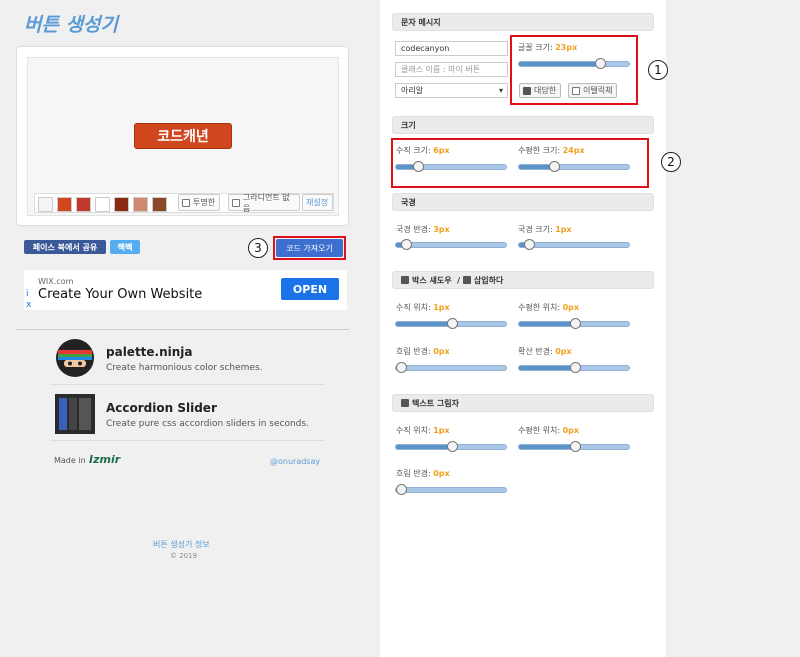 The width and height of the screenshot is (800, 657). Describe the element at coordinates (258, 248) in the screenshot. I see `annotation-3: 3` at that location.